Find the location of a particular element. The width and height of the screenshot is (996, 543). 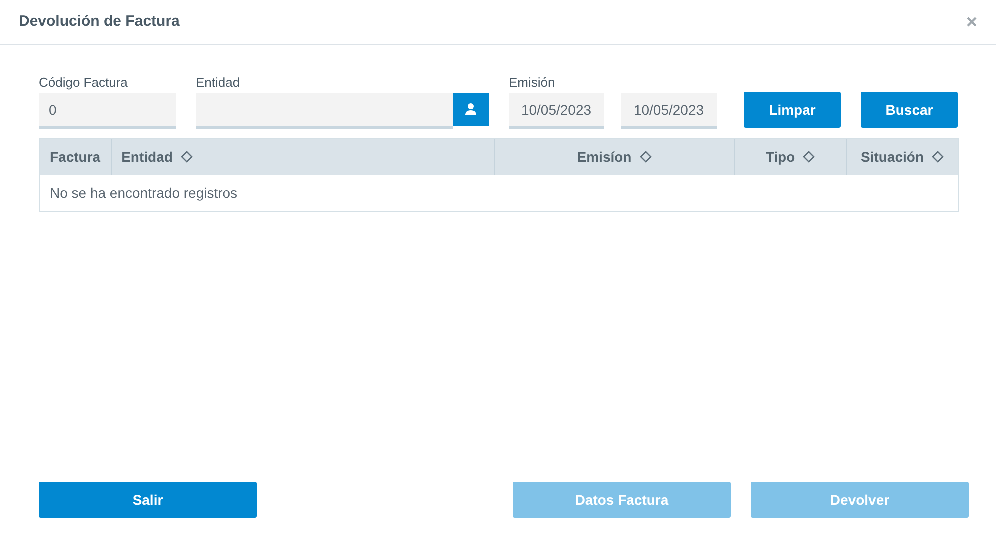

input-field: 0 is located at coordinates (107, 111).